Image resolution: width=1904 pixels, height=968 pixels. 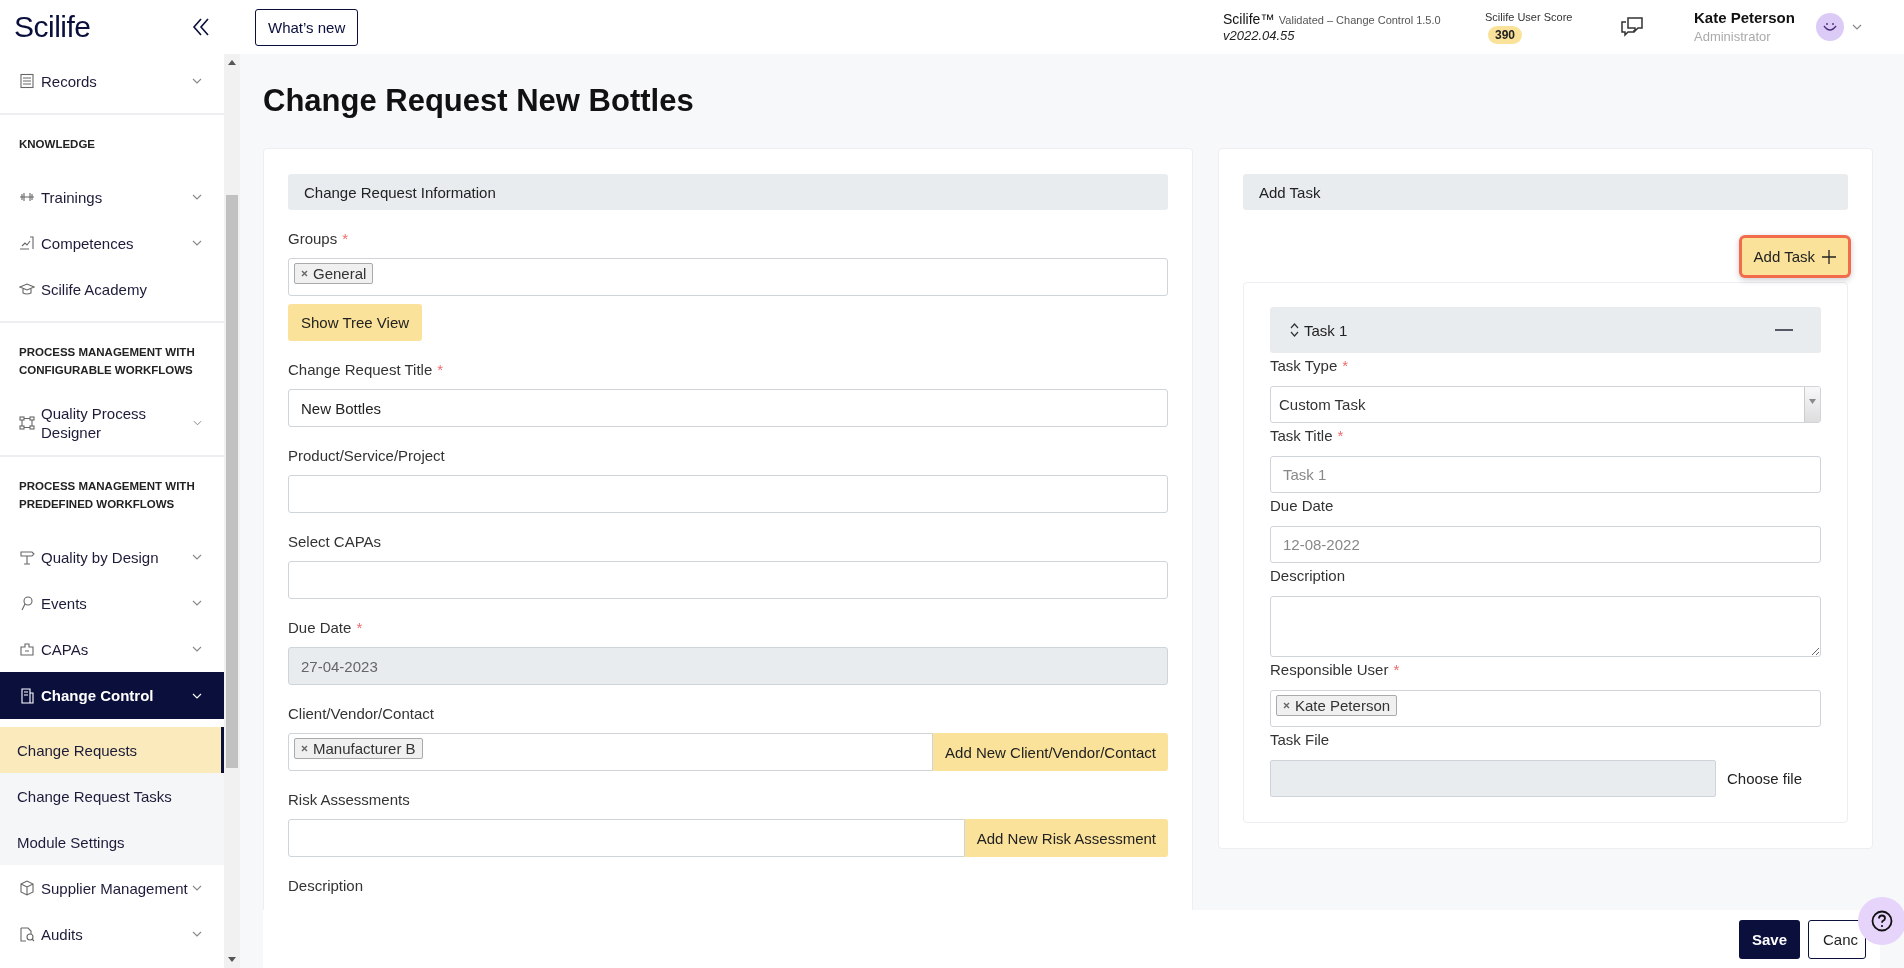 What do you see at coordinates (728, 408) in the screenshot?
I see `input-field: New Bottles` at bounding box center [728, 408].